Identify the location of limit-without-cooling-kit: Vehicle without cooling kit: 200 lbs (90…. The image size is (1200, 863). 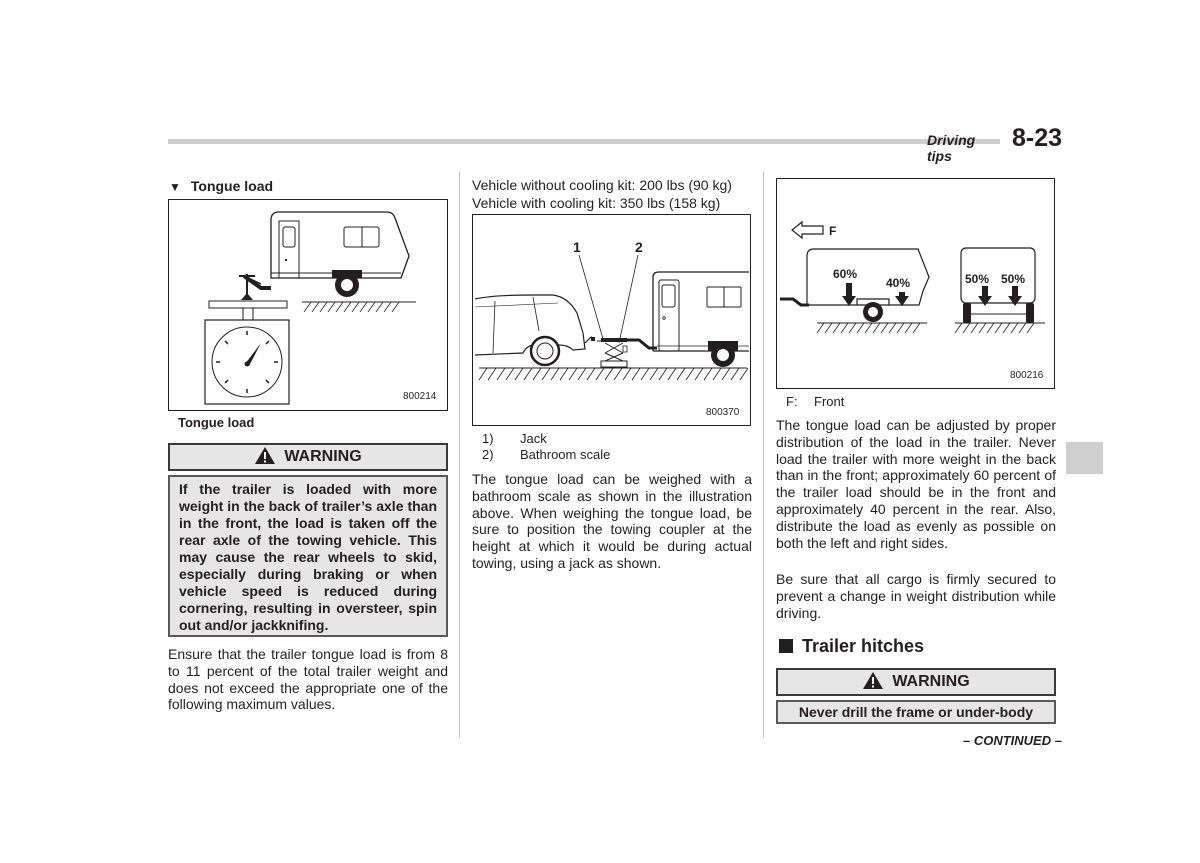
(602, 185).